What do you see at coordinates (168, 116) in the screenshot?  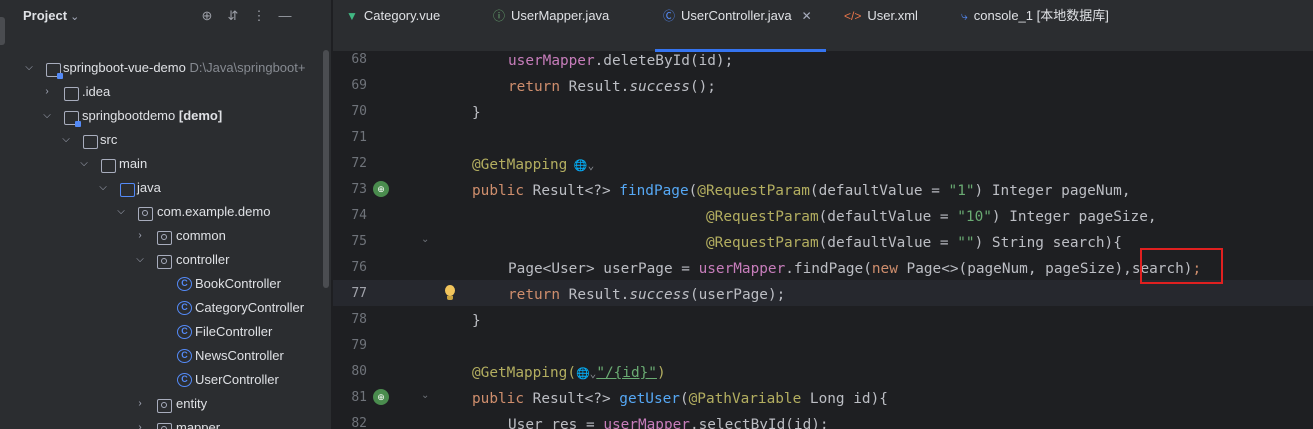 I see `tree-item: ⌵ springbootdemo [demo]` at bounding box center [168, 116].